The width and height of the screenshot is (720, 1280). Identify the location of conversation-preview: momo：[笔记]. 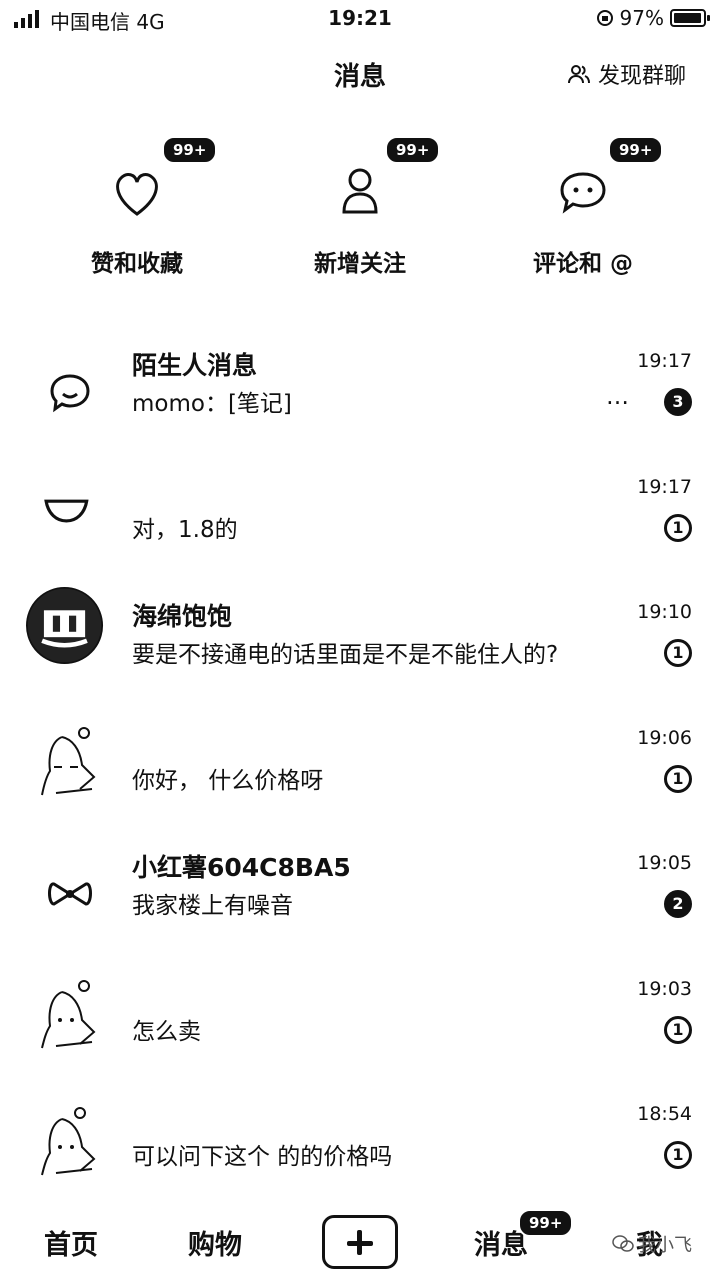
(212, 404).